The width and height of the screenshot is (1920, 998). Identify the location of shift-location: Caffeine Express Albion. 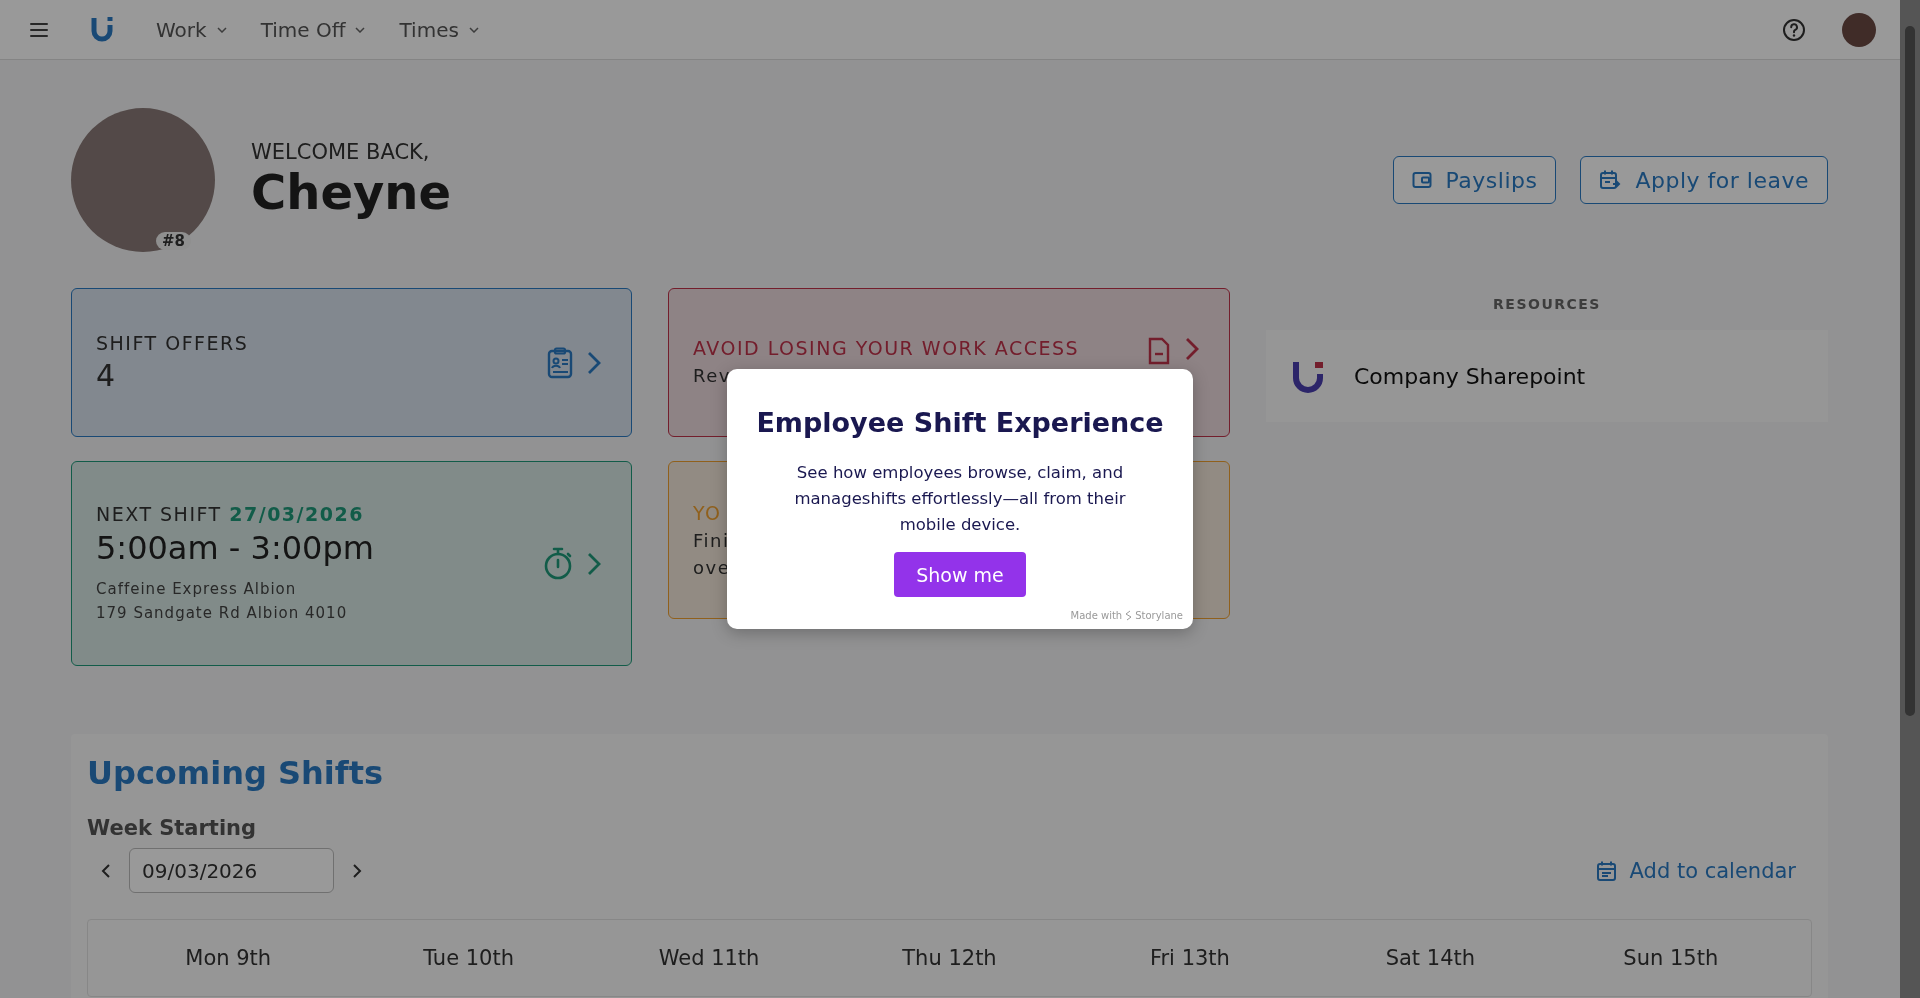
(197, 589).